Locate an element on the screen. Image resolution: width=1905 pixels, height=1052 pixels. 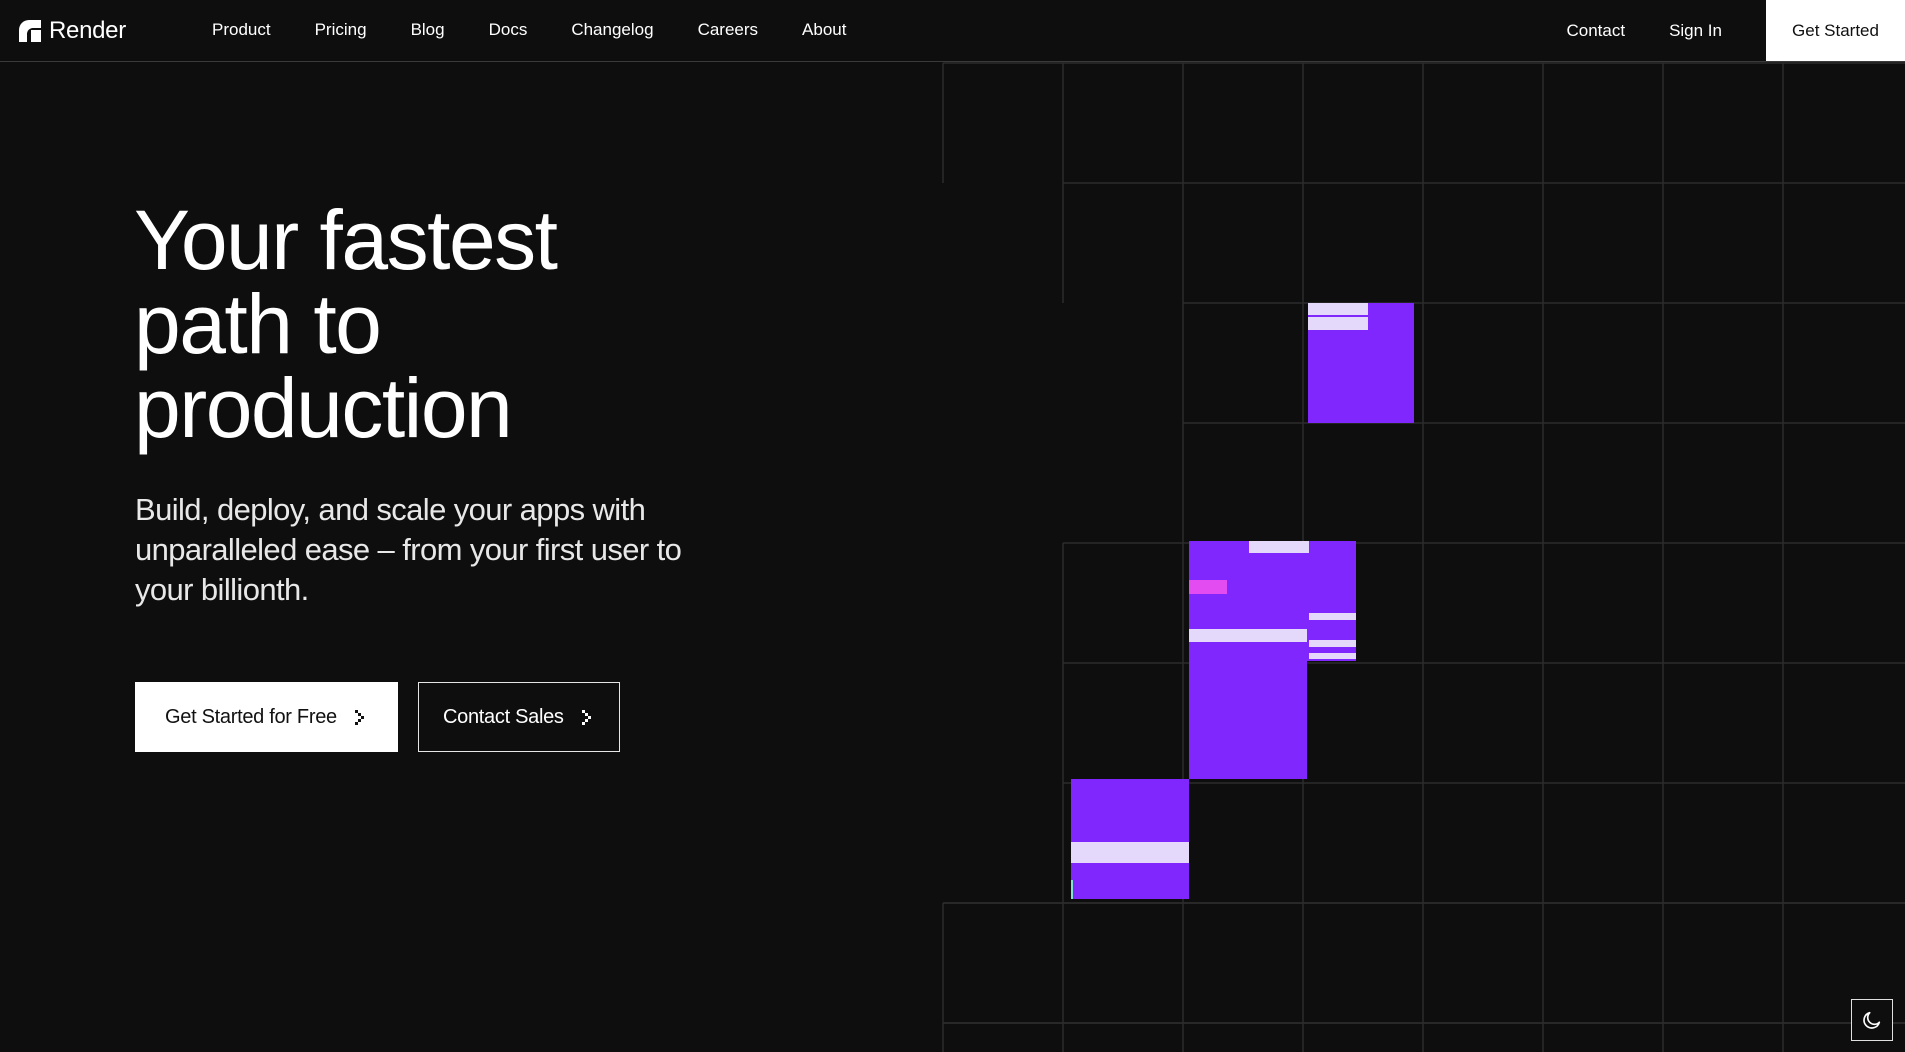
nav-changelog: Changelog is located at coordinates (612, 30).